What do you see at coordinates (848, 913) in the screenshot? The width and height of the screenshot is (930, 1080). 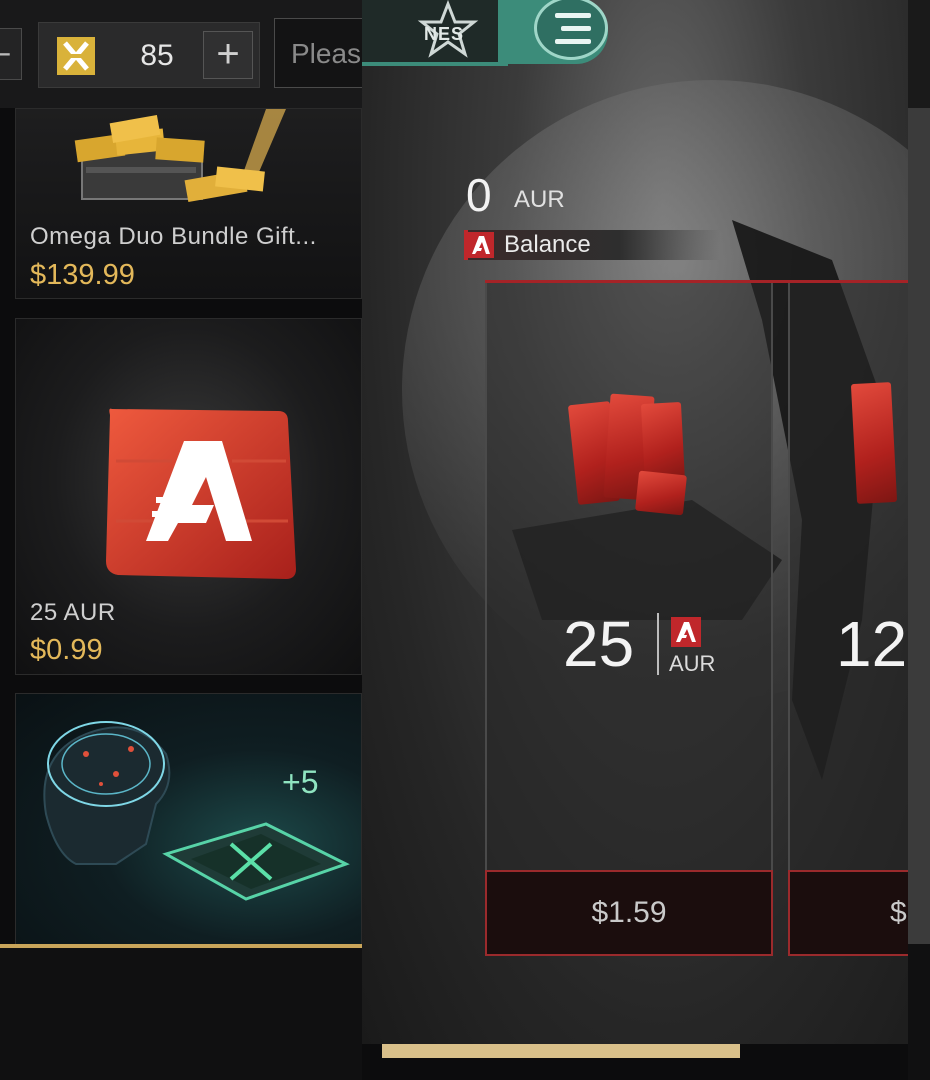 I see `buy-button: $` at bounding box center [848, 913].